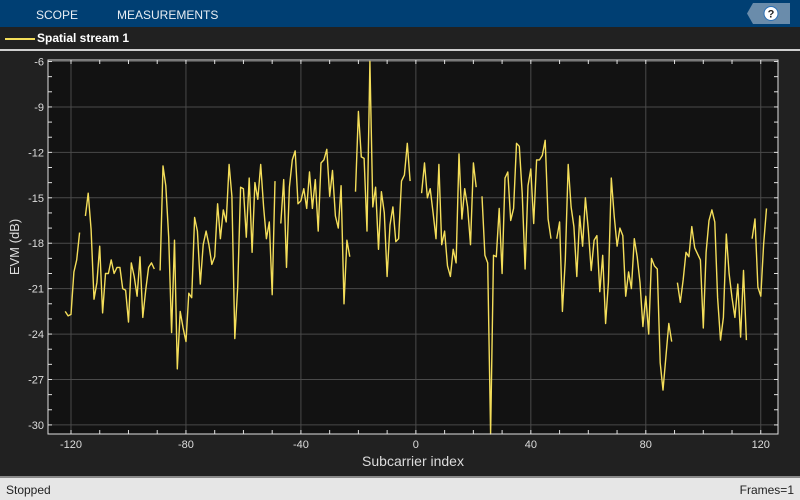  Describe the element at coordinates (36, 199) in the screenshot. I see `y-tick-label: -15` at that location.